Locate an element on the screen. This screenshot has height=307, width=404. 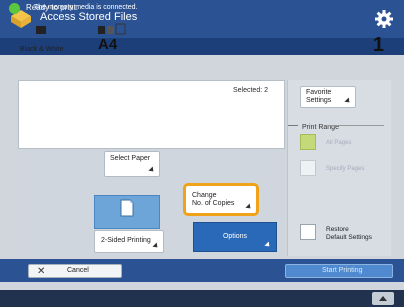
two-sided-printing-button: 2-Sided Printing is located at coordinates (129, 241).